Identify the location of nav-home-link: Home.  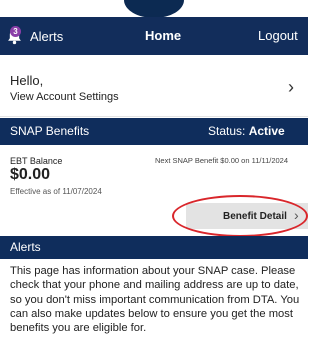
(163, 36).